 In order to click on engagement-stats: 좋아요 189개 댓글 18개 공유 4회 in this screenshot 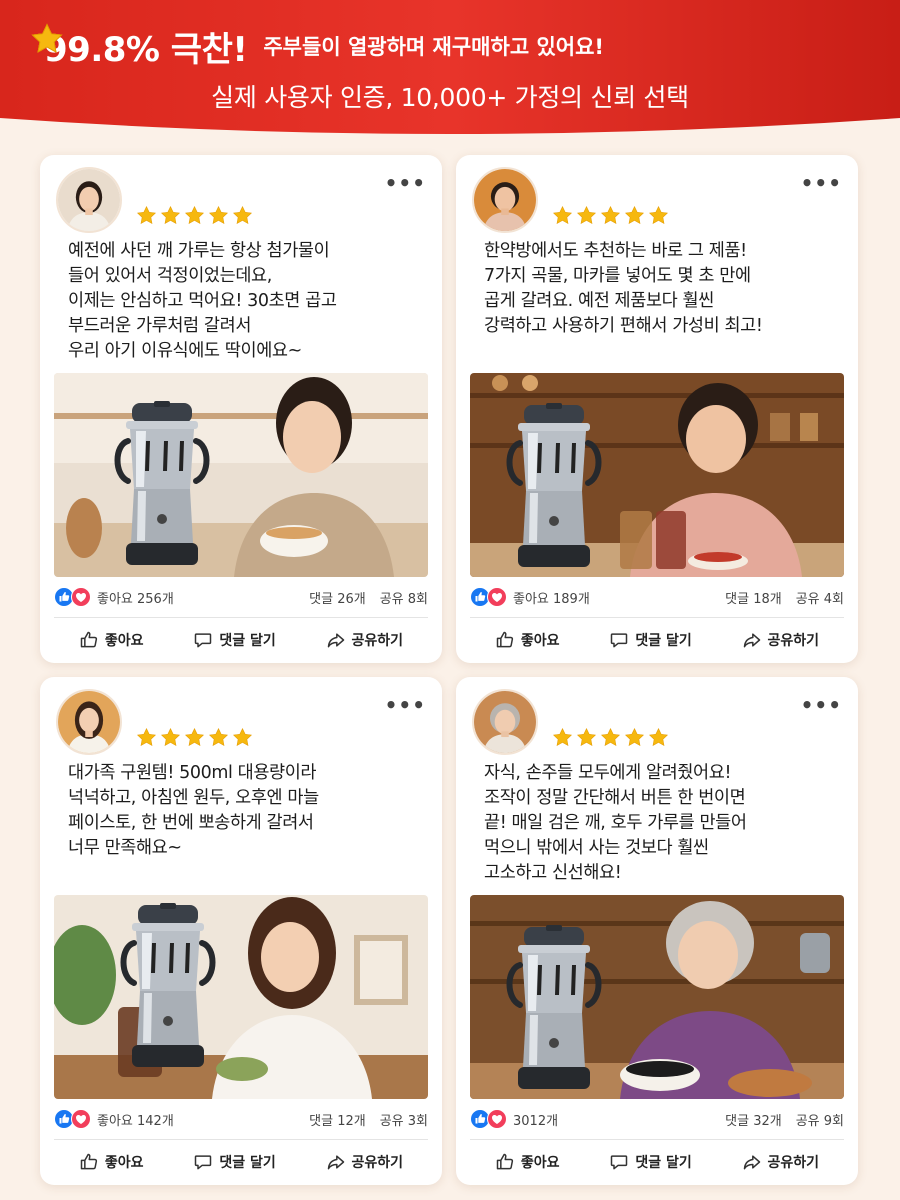, I will do `click(657, 597)`.